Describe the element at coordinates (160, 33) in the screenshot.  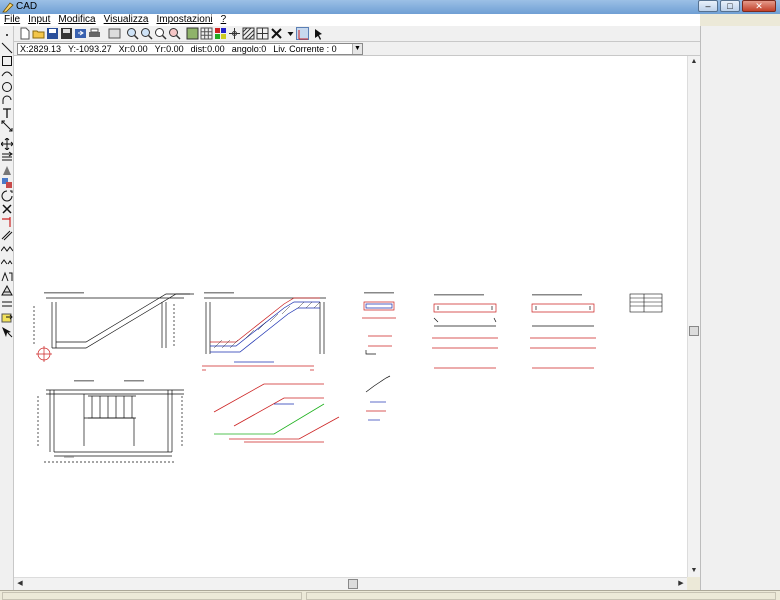
I see `zoom-window-icon` at that location.